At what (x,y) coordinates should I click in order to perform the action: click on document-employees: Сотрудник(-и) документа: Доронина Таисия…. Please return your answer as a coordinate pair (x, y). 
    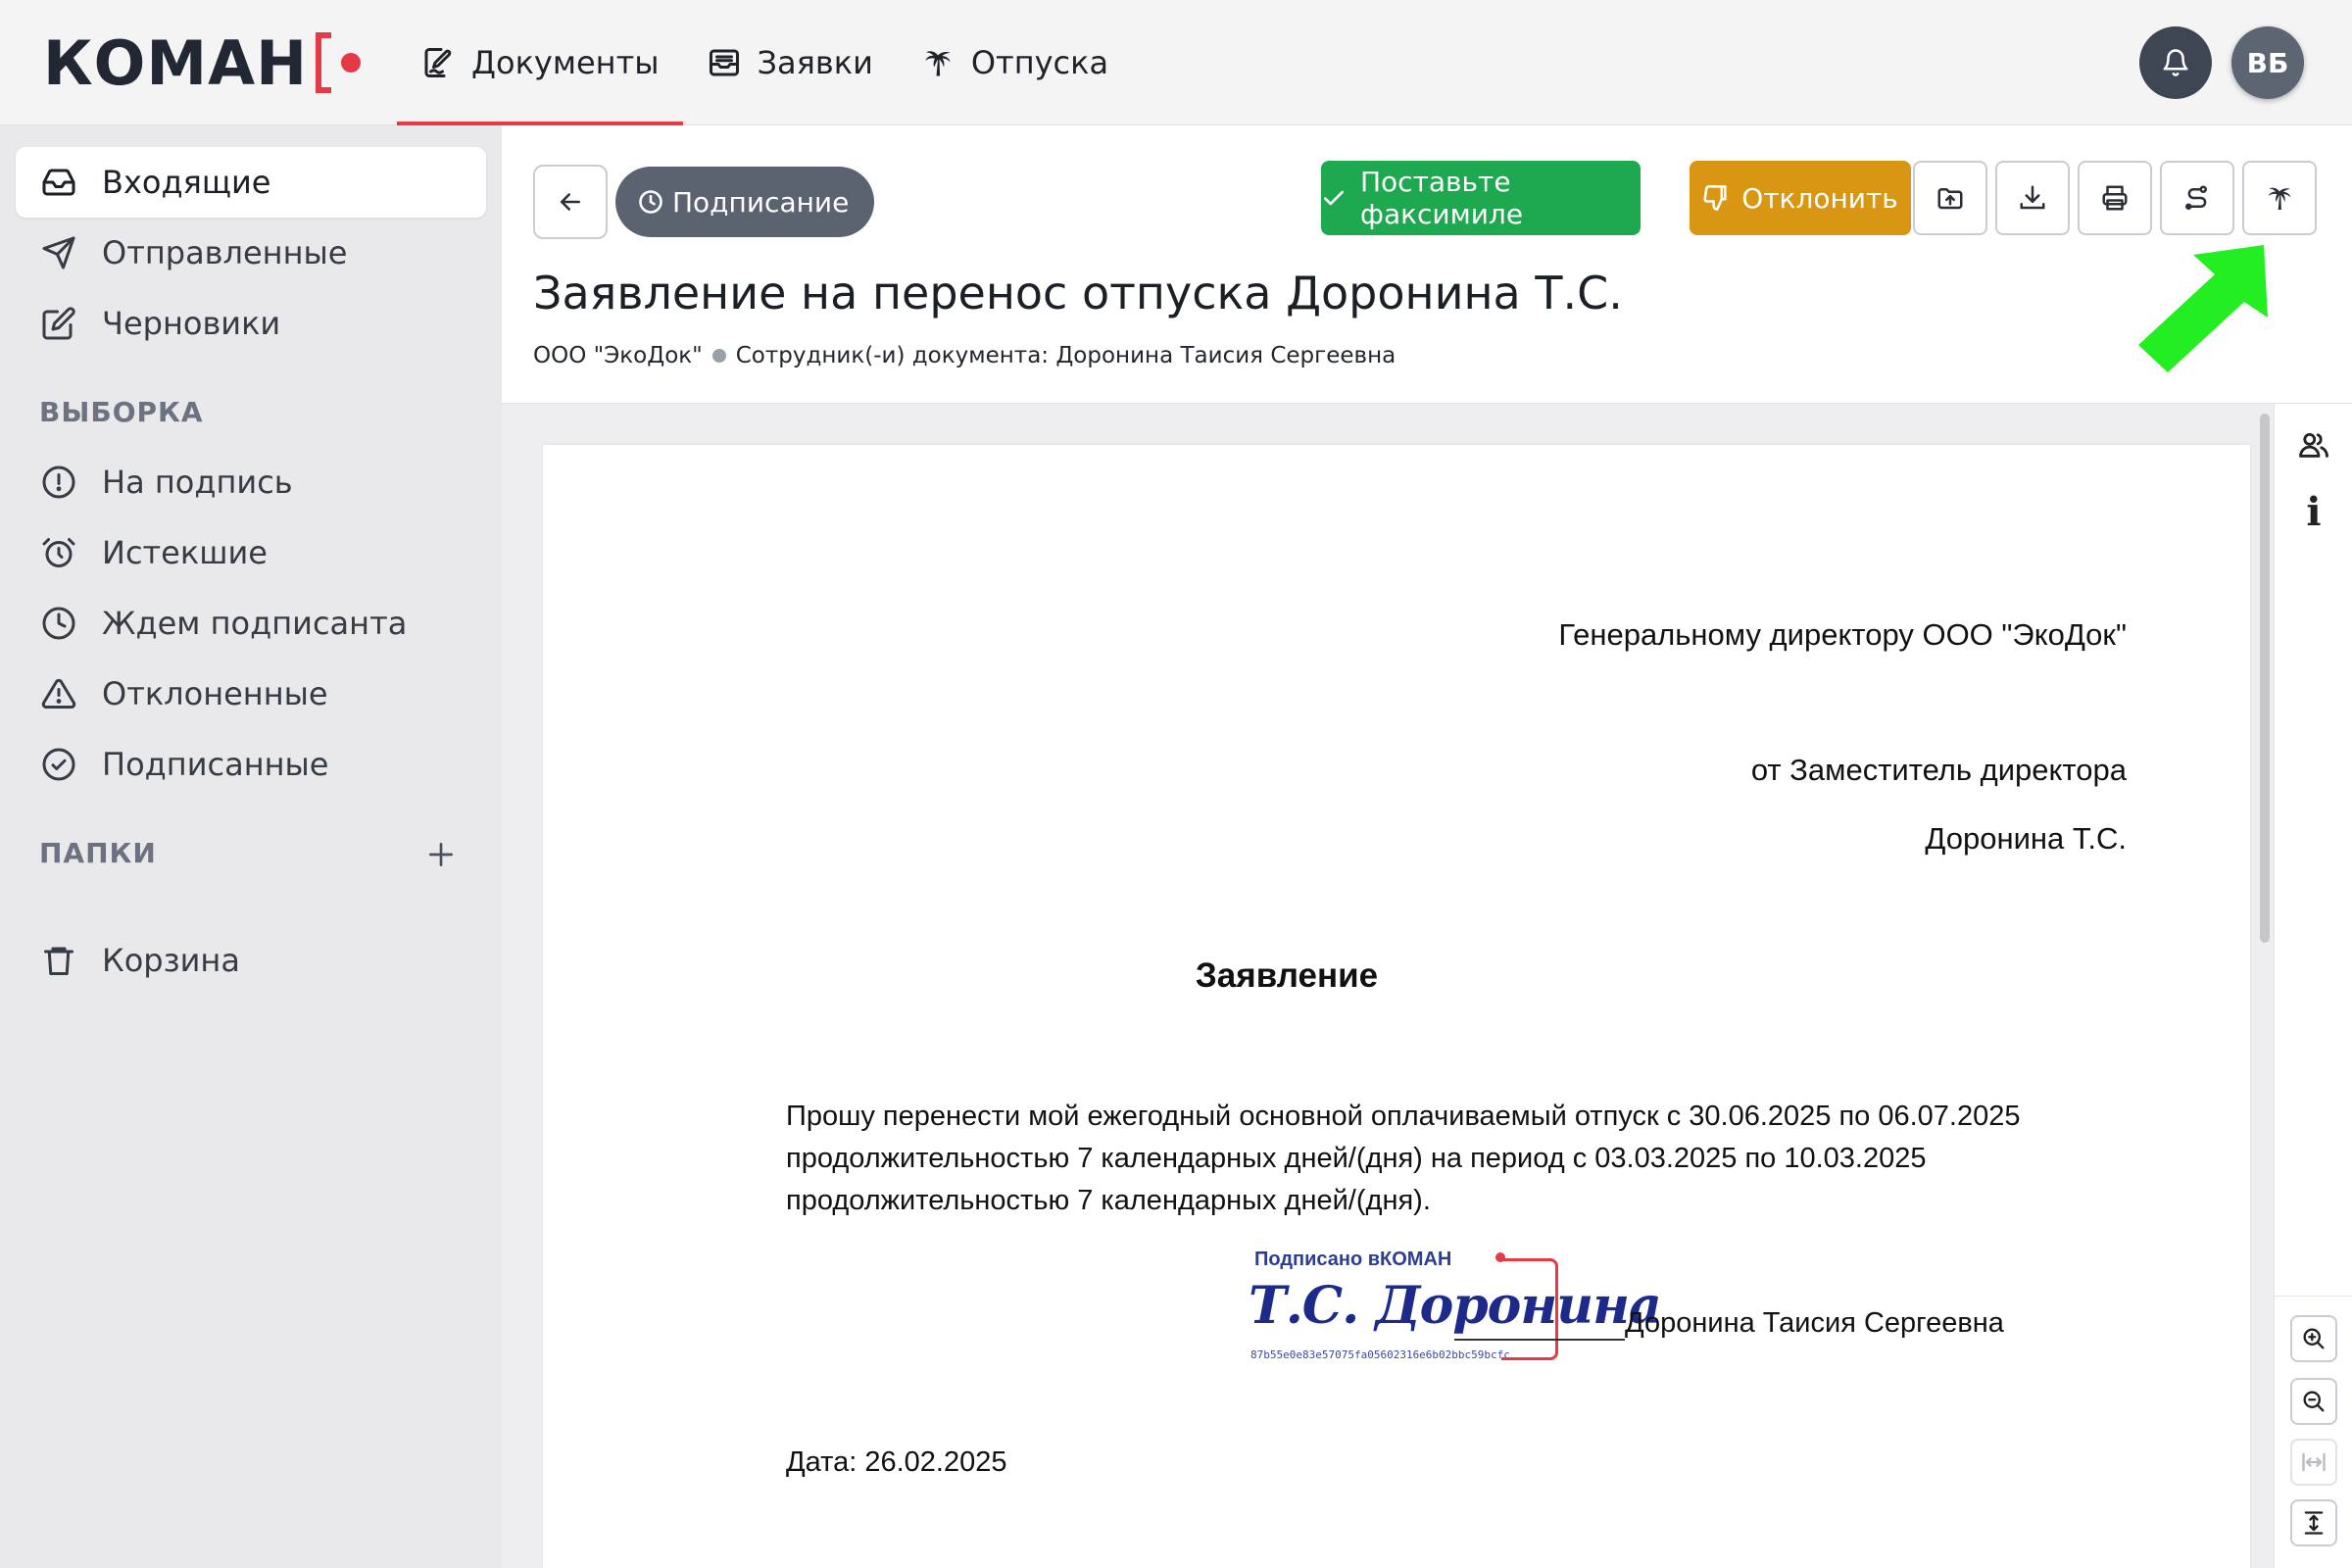
    Looking at the image, I should click on (1065, 355).